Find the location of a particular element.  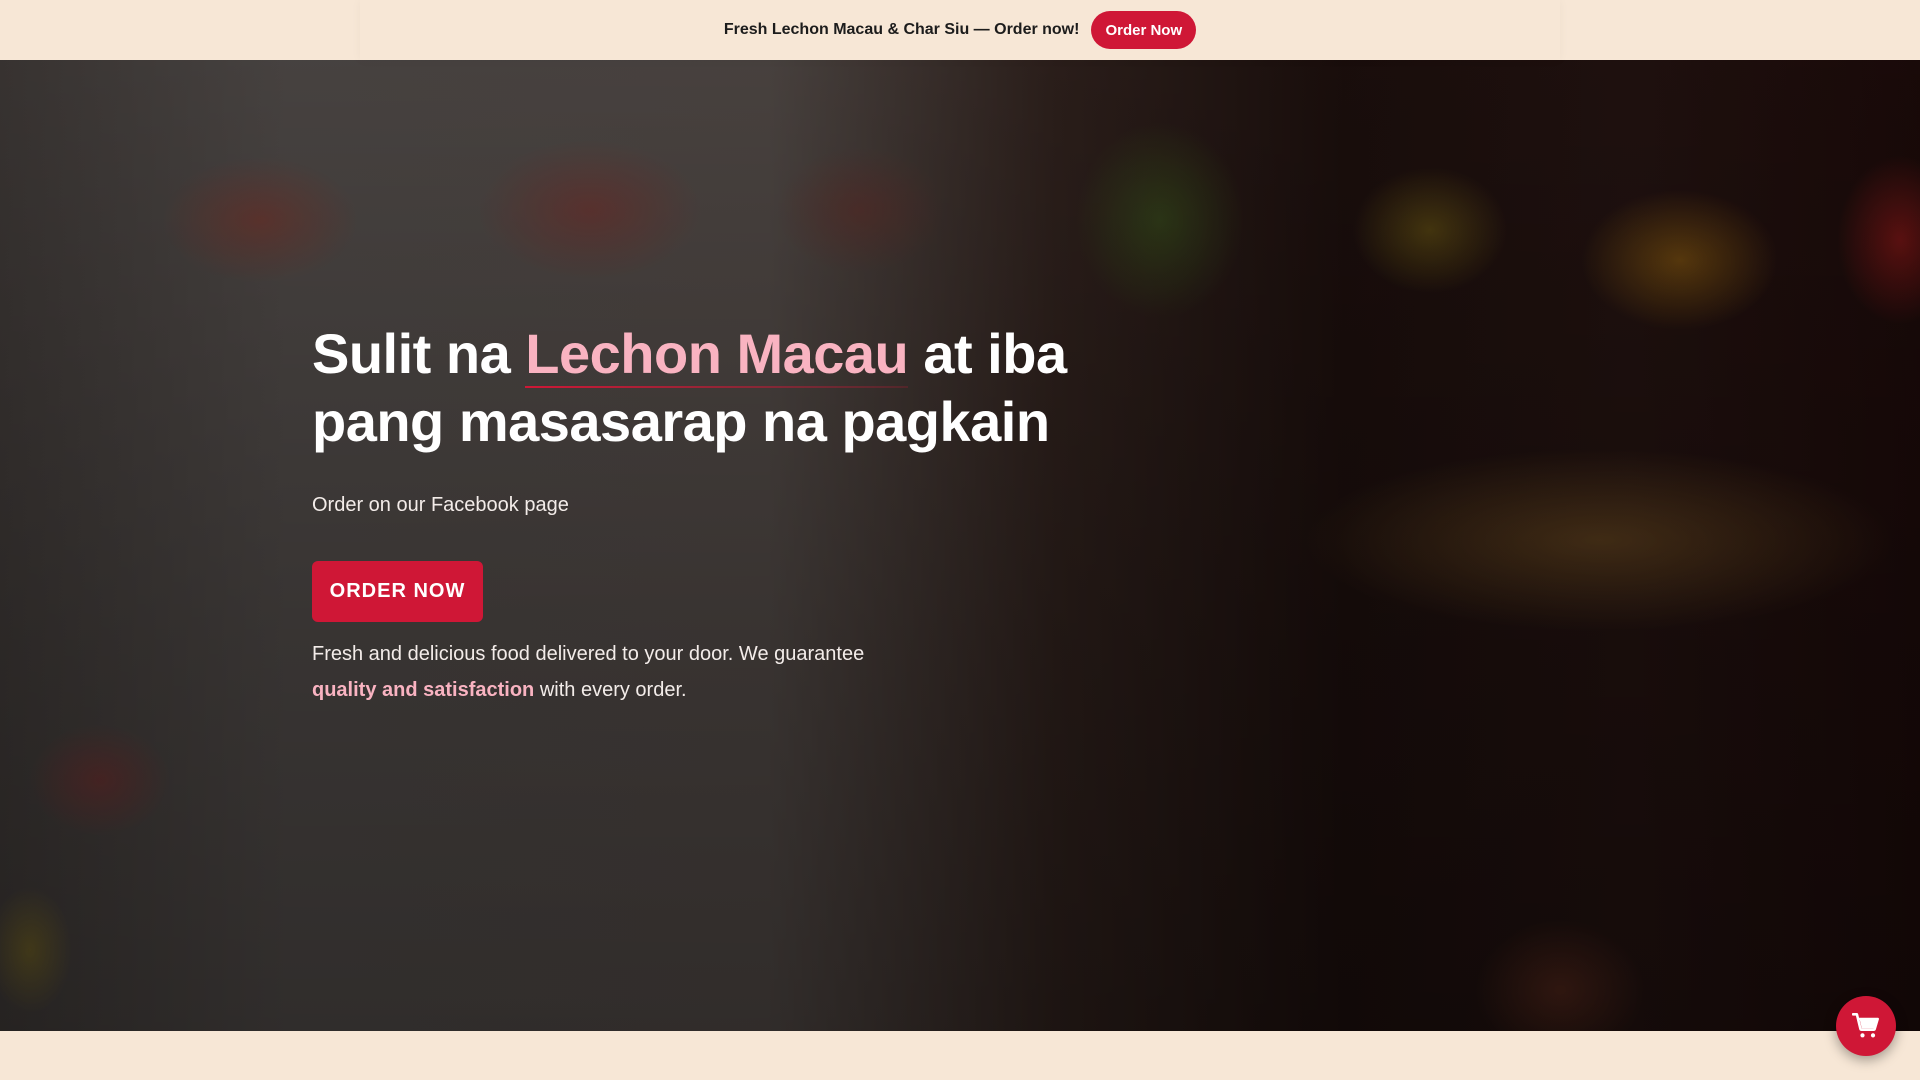

description-part-2: with every order. is located at coordinates (610, 690).